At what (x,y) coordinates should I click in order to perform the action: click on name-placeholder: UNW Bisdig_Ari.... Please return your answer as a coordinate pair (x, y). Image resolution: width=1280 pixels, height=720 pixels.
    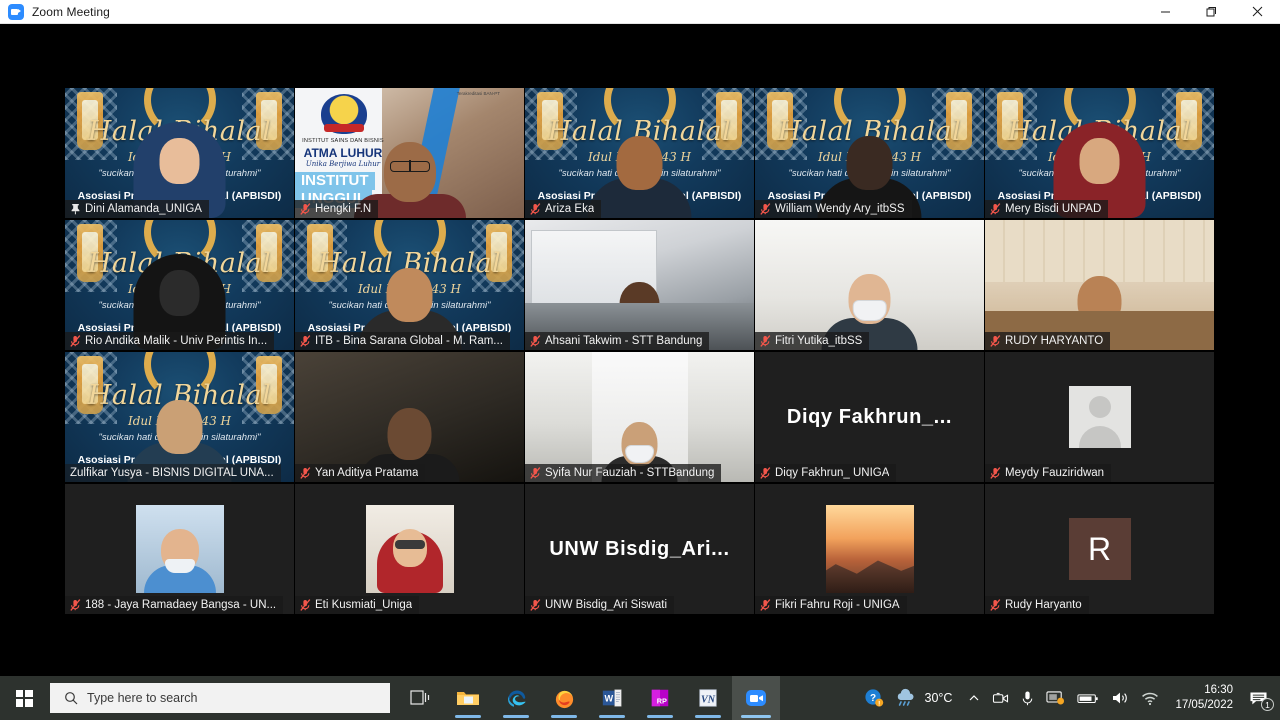
    Looking at the image, I should click on (639, 549).